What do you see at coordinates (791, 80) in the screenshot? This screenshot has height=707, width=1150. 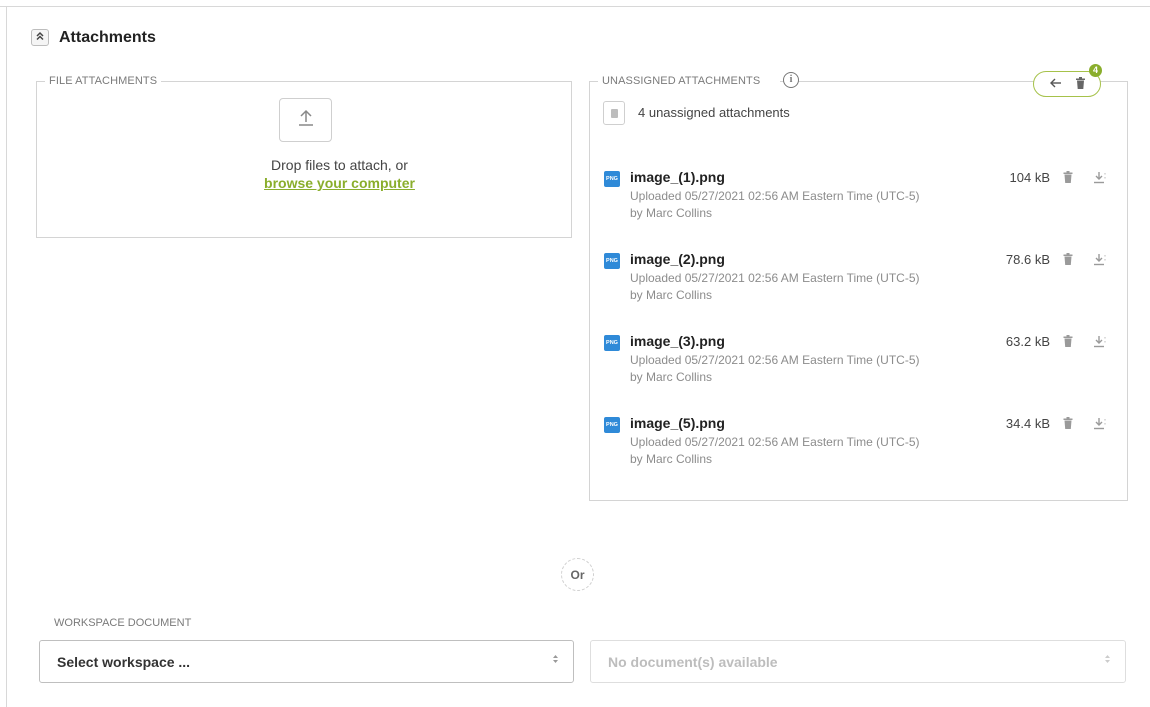 I see `info-icon: i` at bounding box center [791, 80].